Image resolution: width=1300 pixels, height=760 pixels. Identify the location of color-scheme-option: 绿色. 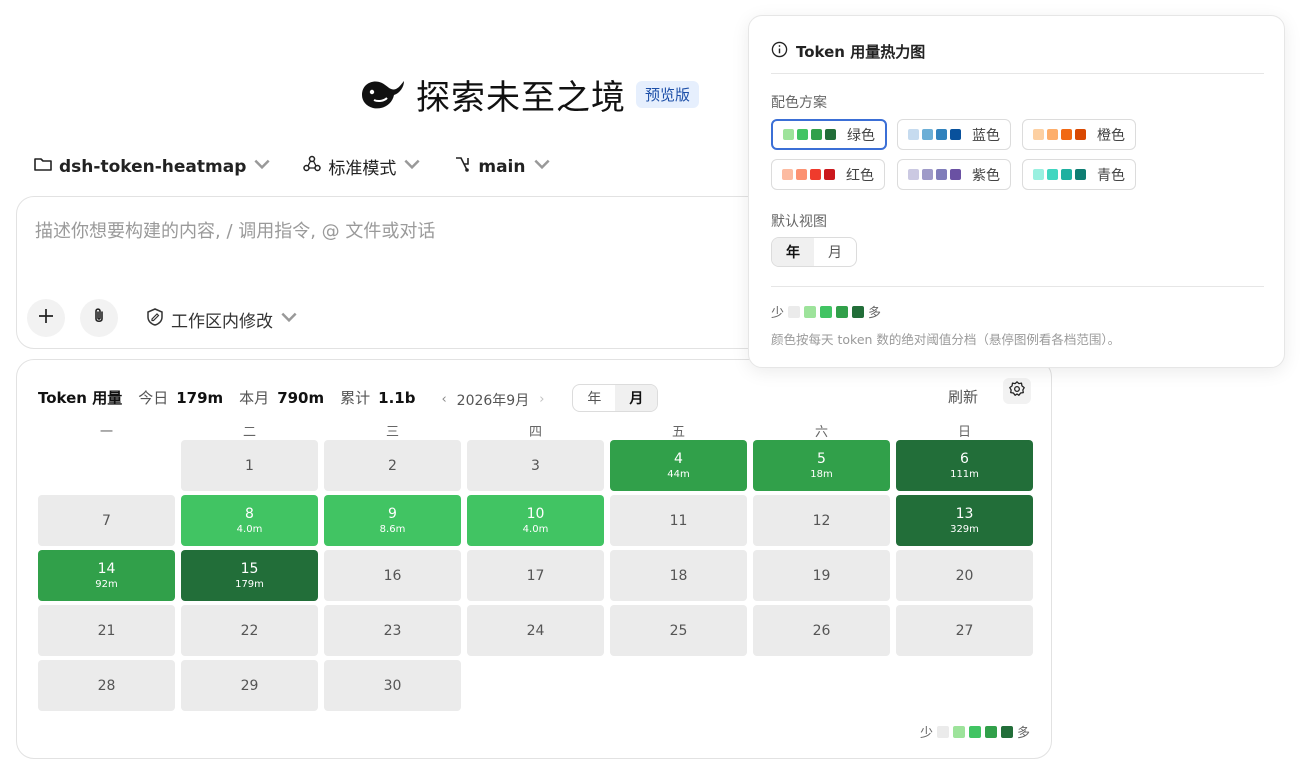
(829, 134).